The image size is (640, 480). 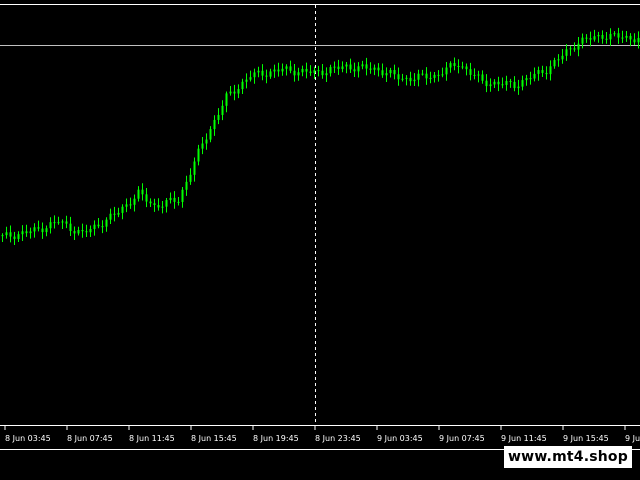 What do you see at coordinates (90, 438) in the screenshot?
I see `x-axis-tick-label: 8 Jun 07:45` at bounding box center [90, 438].